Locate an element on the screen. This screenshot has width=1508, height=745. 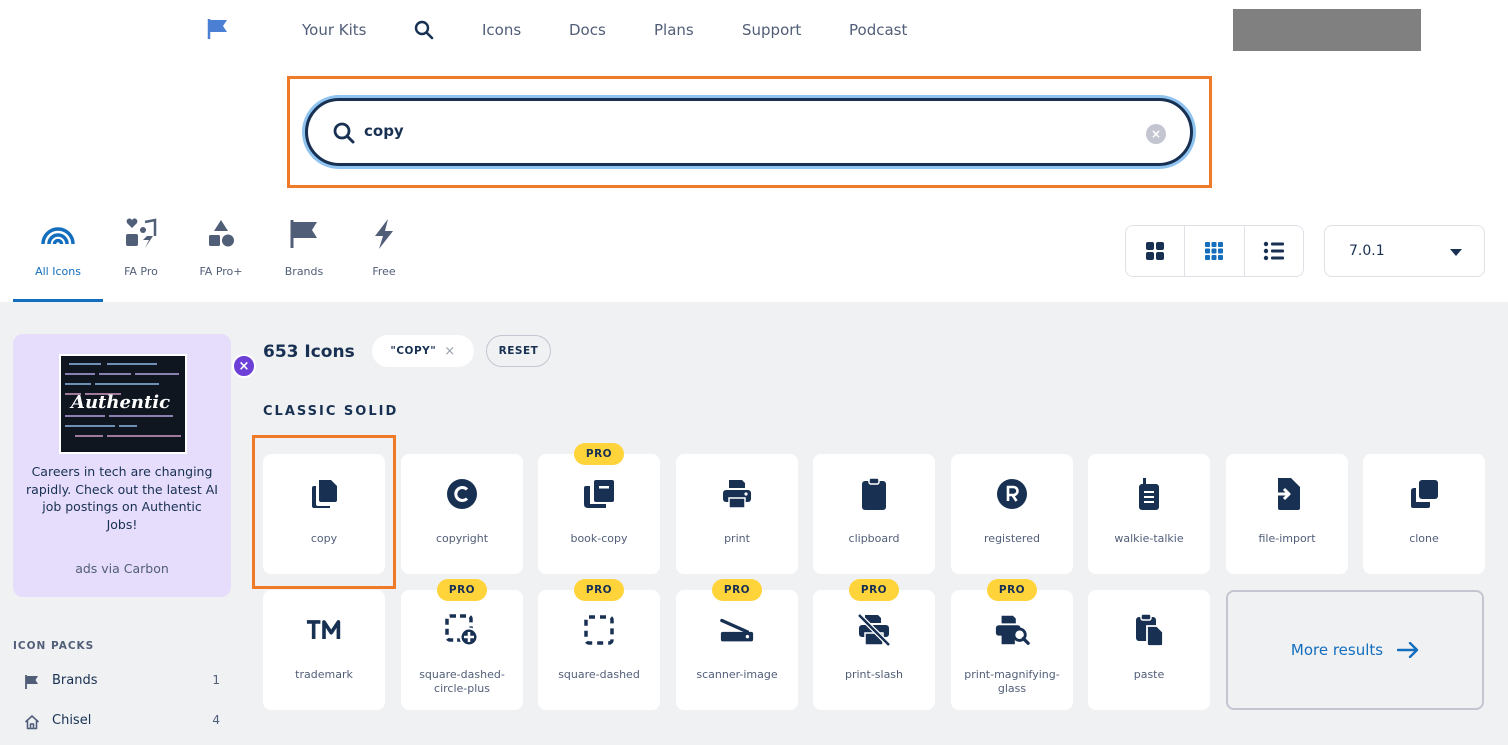
tab-label: All Icons is located at coordinates (58, 271).